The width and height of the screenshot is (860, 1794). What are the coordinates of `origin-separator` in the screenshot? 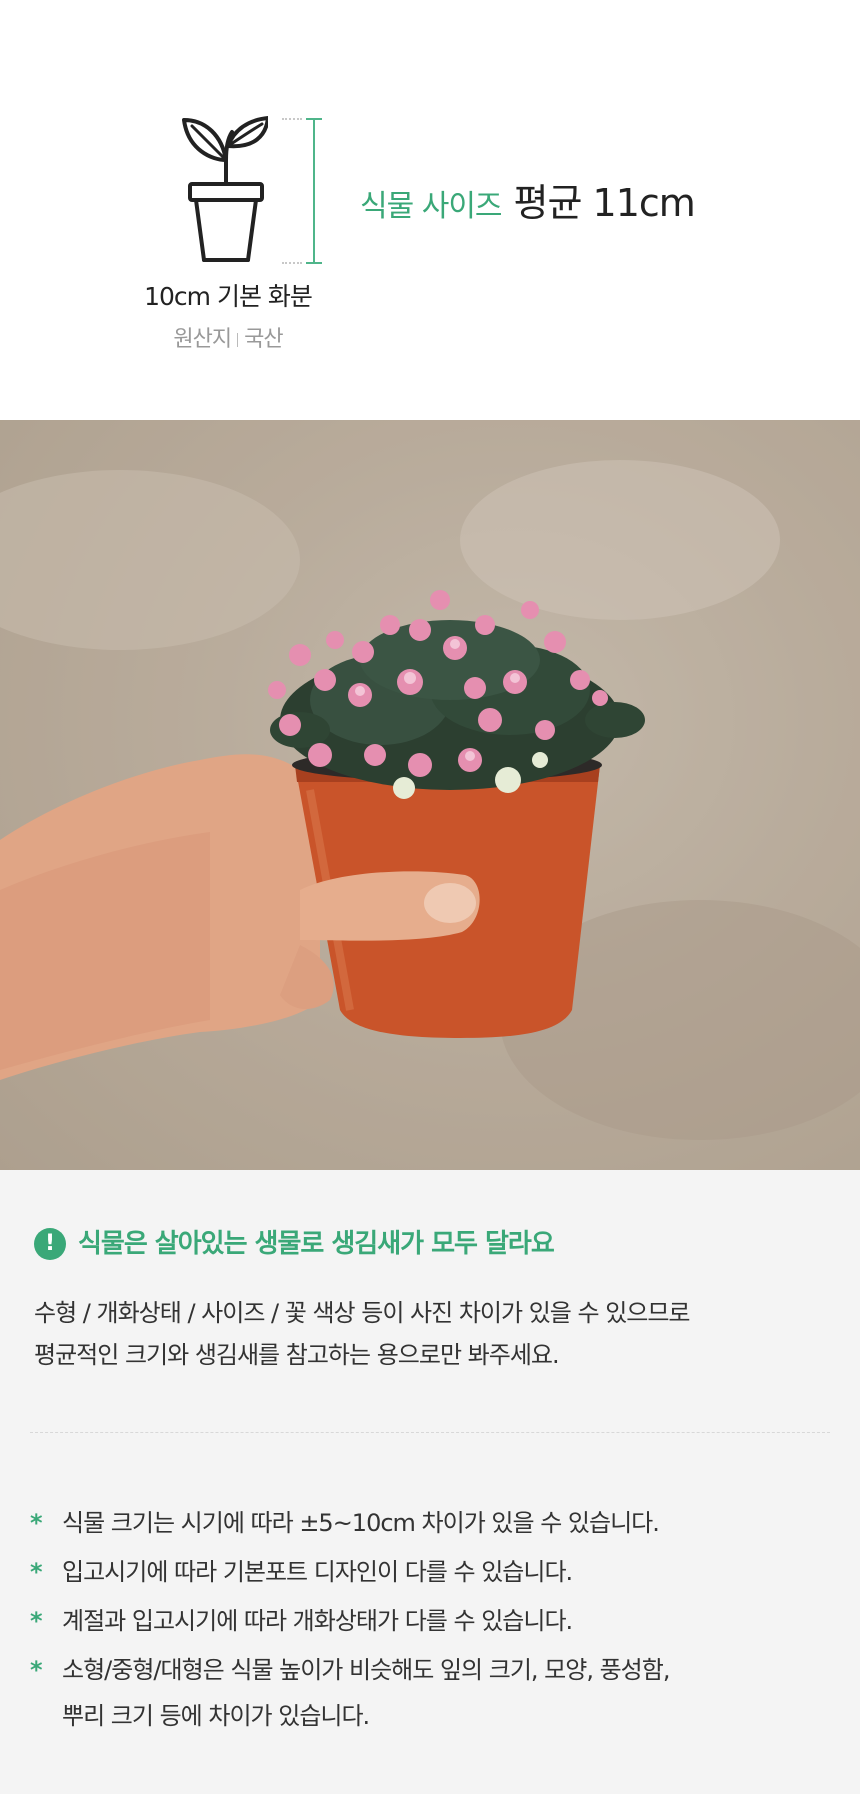 It's located at (238, 340).